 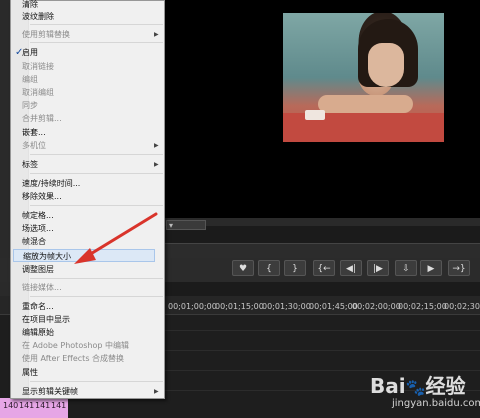 I want to click on menu-item-replace-with-after-effects: 使用 After Effects 合成替换, so click(x=73, y=358).